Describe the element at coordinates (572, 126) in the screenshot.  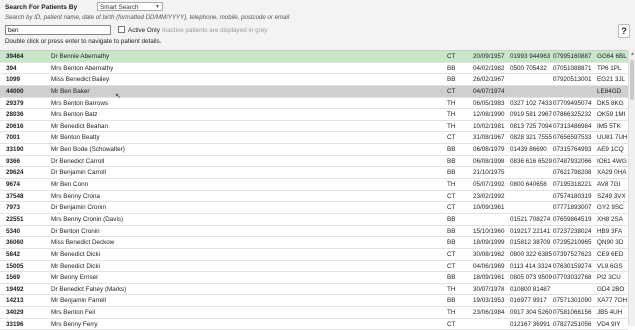
I see `cell-mob: 07313486984` at that location.